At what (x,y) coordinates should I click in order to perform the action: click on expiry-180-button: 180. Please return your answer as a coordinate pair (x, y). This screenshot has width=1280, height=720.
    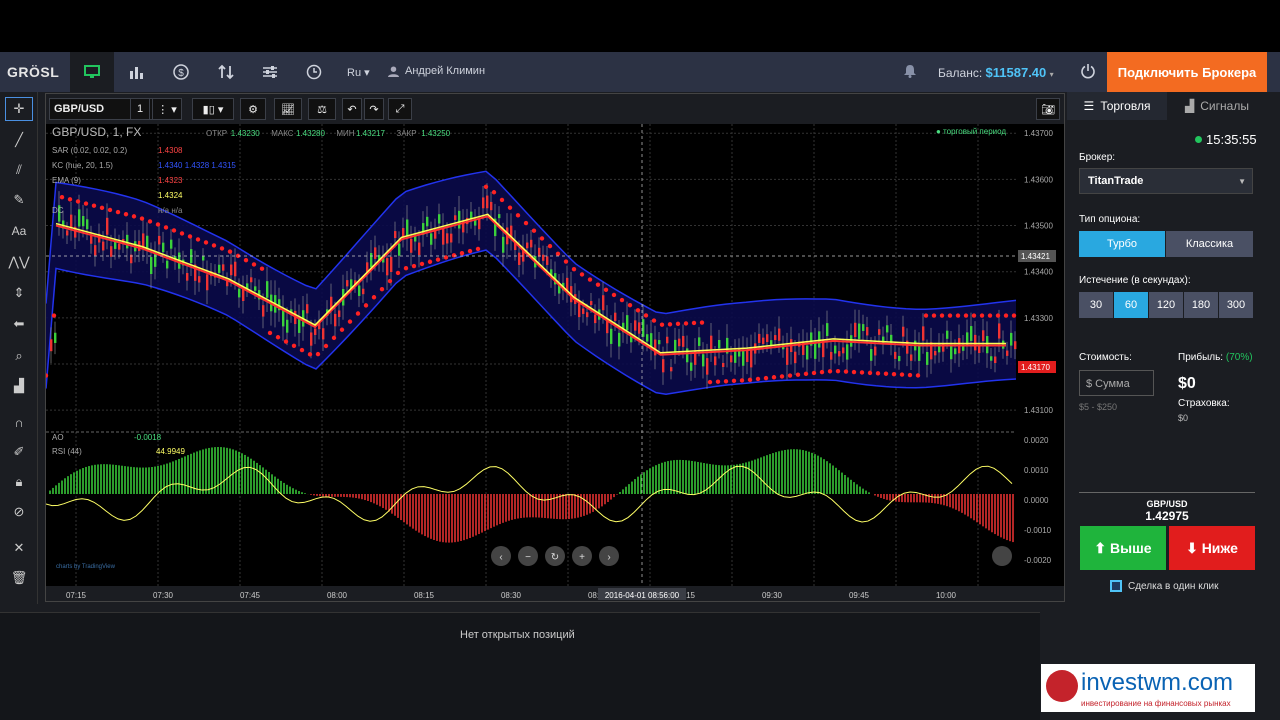
    Looking at the image, I should click on (1201, 305).